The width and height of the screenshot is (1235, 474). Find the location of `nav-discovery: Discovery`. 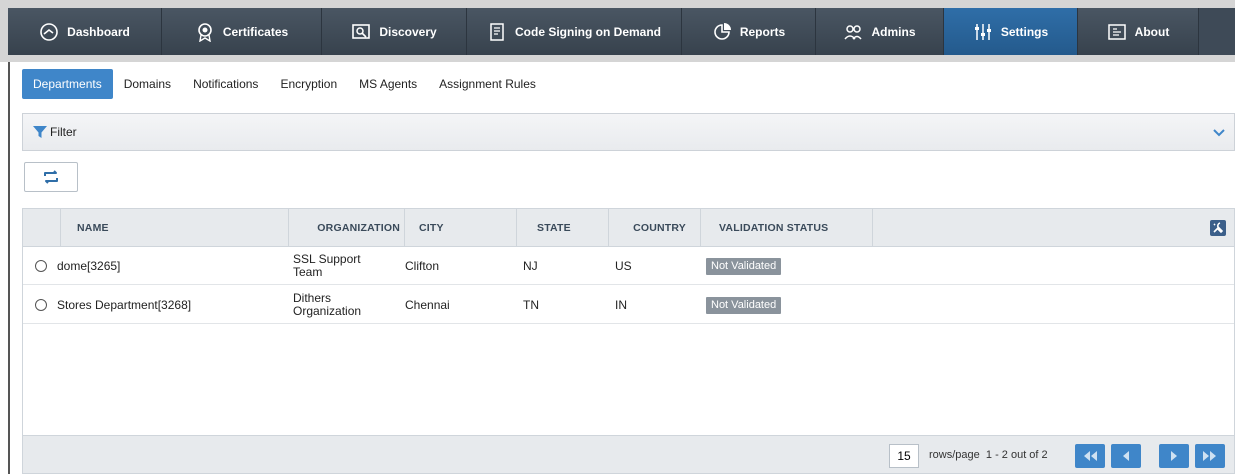

nav-discovery: Discovery is located at coordinates (394, 31).